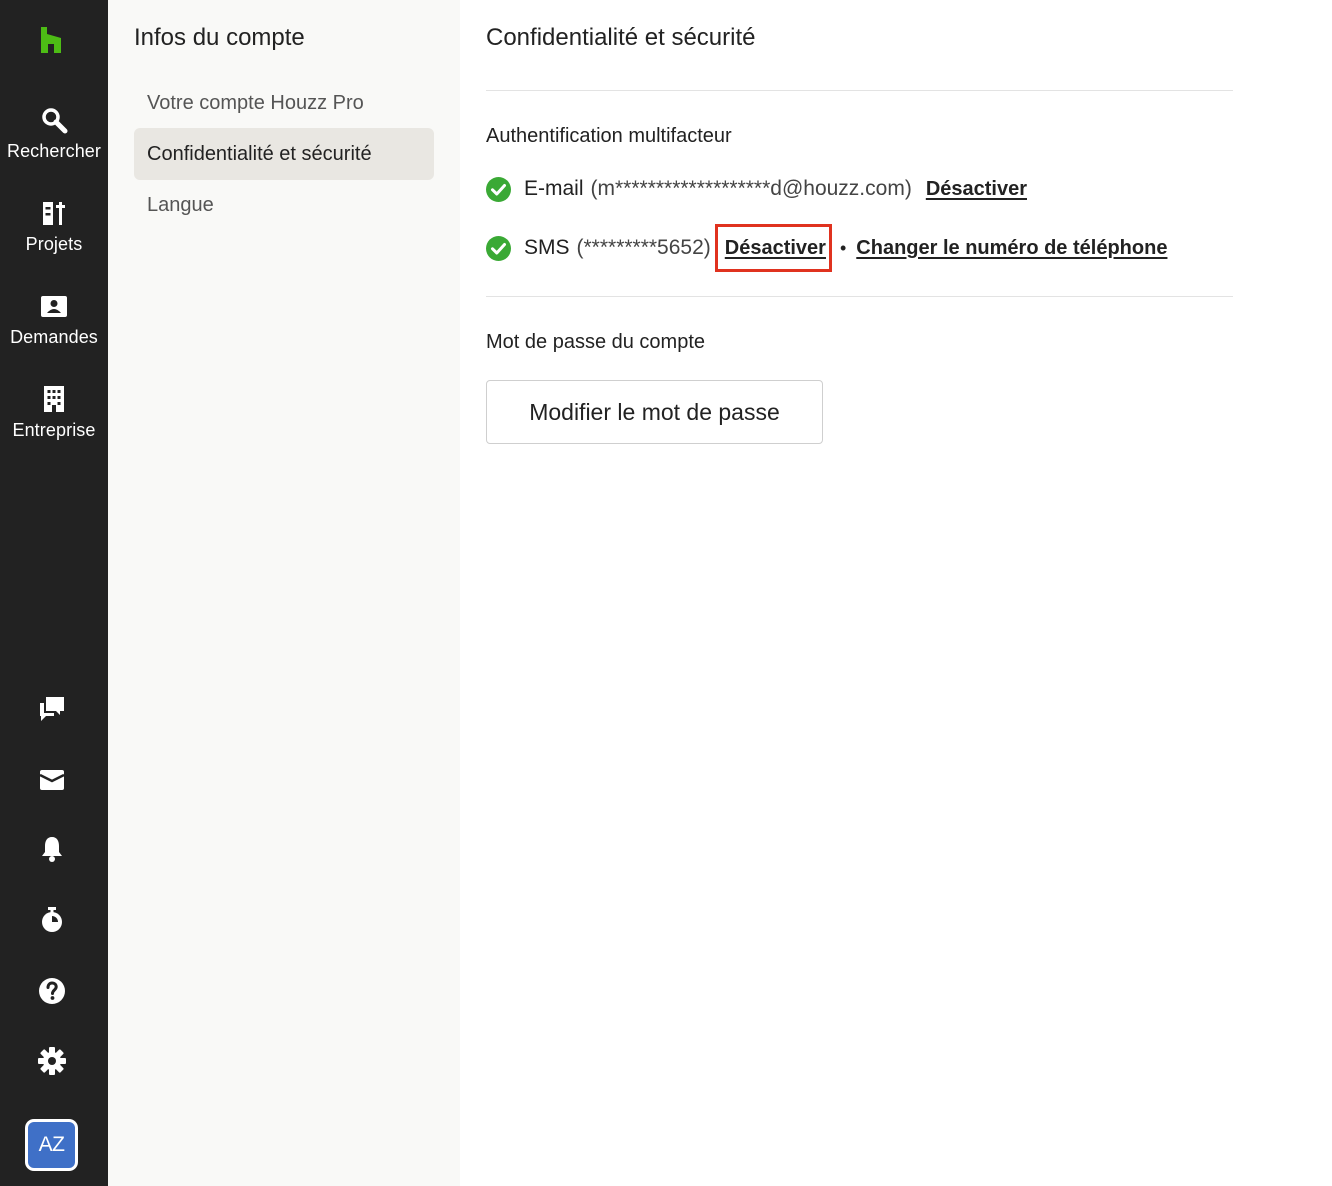  Describe the element at coordinates (51, 40) in the screenshot. I see `houzz-logo-icon` at that location.